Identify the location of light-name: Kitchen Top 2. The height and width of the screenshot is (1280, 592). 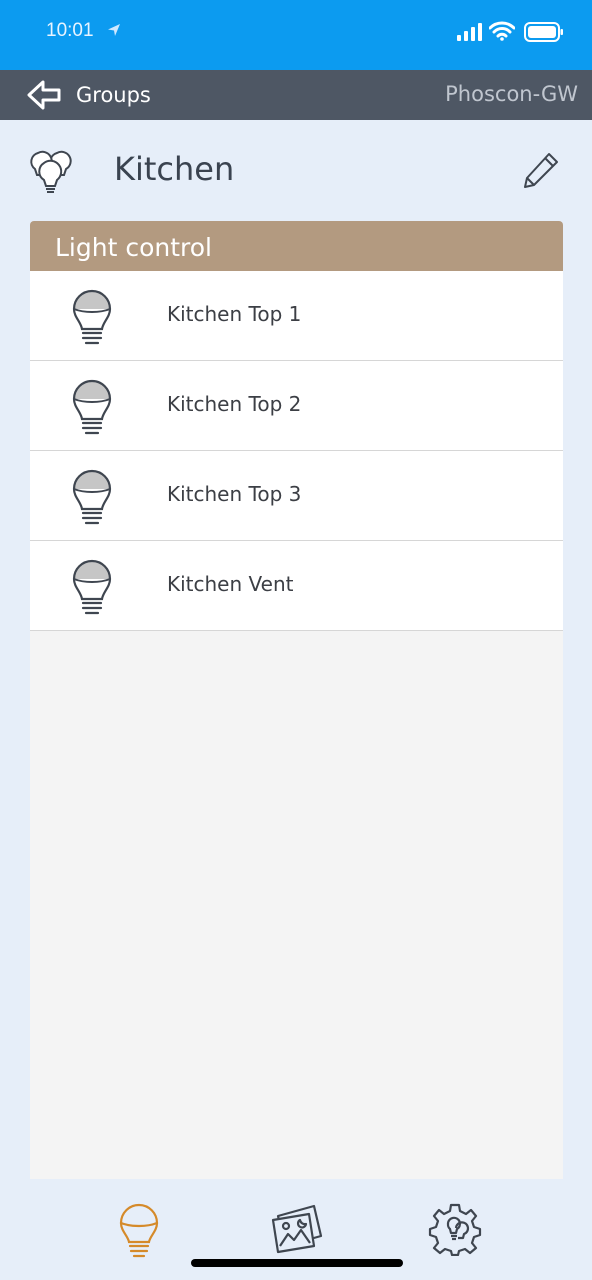
(234, 404).